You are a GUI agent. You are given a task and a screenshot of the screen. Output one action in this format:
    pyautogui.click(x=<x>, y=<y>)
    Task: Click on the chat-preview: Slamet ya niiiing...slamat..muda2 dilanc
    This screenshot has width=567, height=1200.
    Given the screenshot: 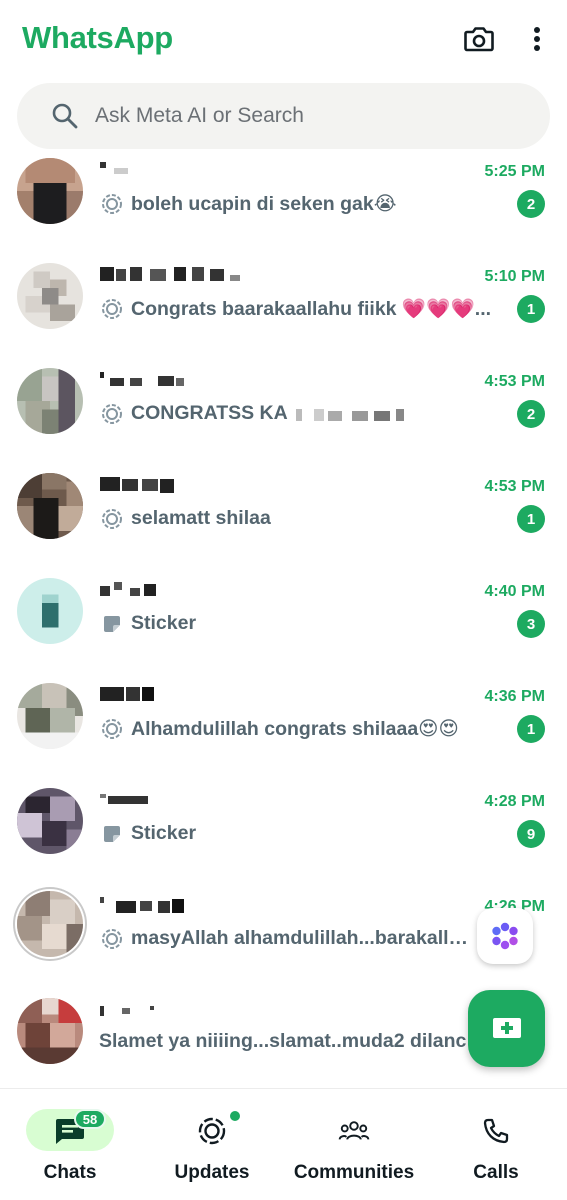 What is the action you would take?
    pyautogui.click(x=284, y=1041)
    